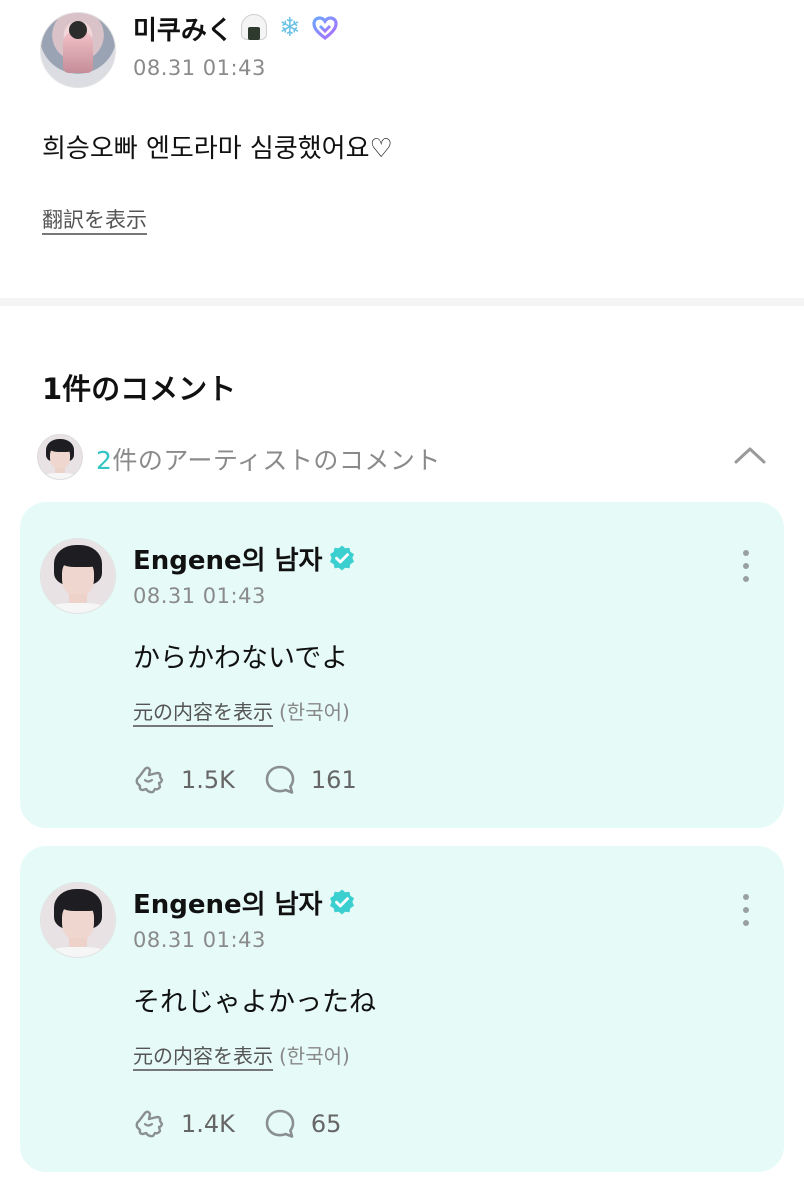 The image size is (804, 1200). I want to click on post-timestamp: 08.31 01:43, so click(199, 68).